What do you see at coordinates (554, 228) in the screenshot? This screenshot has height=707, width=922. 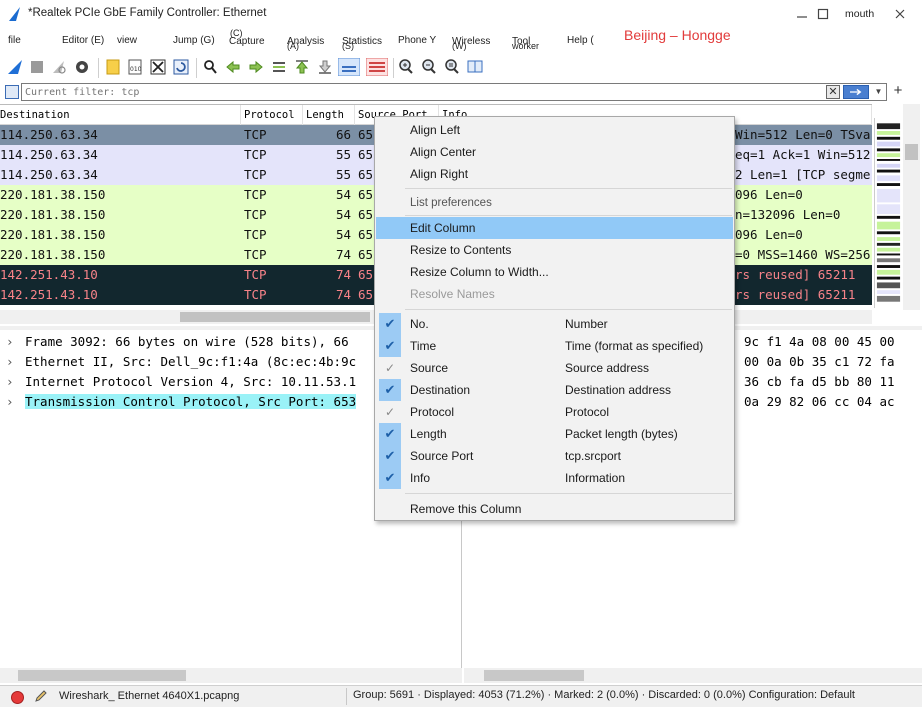 I see `menu-edit-column: Edit Column` at bounding box center [554, 228].